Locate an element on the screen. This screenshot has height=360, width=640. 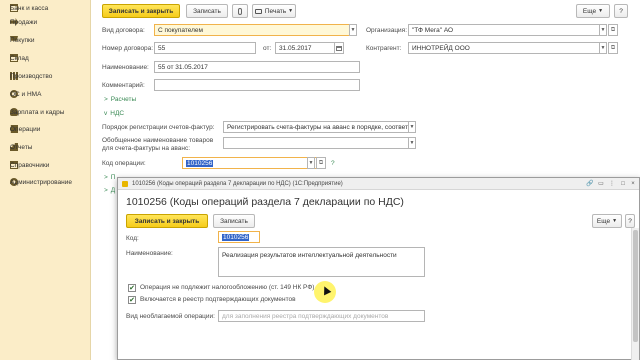
scroll-thumb is located at coordinates (635, 286).